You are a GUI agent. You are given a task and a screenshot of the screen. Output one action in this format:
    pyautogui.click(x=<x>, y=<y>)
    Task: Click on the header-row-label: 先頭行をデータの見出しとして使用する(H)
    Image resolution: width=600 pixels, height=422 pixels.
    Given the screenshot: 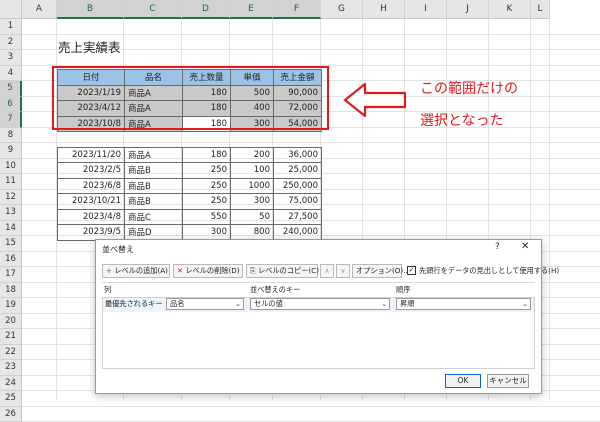 What is the action you would take?
    pyautogui.click(x=489, y=271)
    